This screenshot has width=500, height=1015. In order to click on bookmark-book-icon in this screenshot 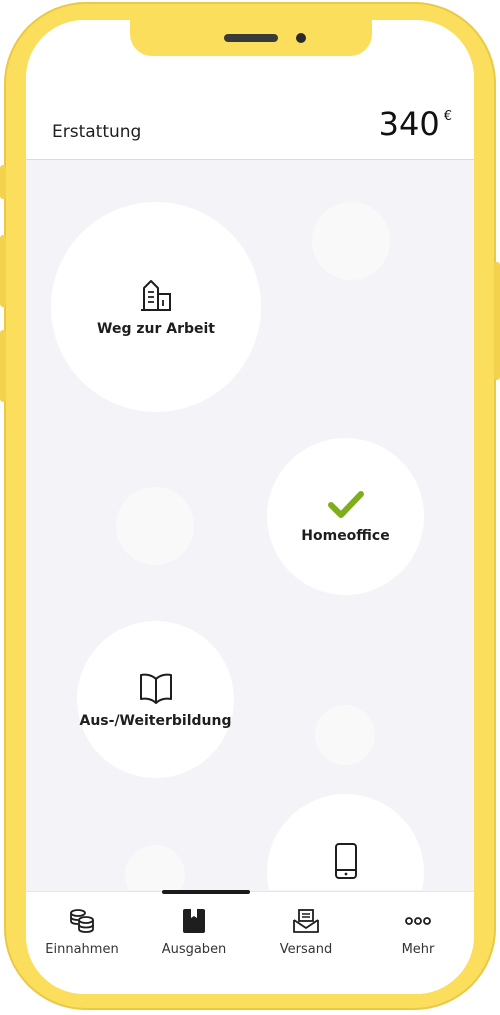, I will do `click(194, 921)`.